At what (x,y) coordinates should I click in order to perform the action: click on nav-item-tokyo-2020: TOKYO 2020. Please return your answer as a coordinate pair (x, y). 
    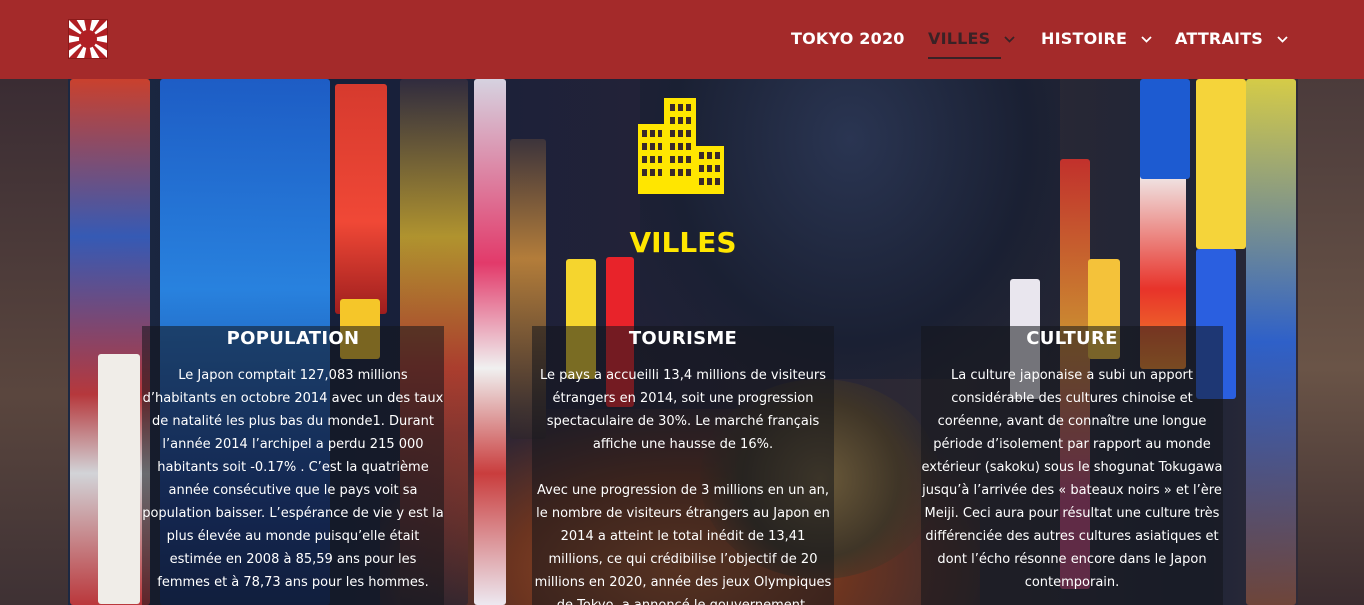
    Looking at the image, I should click on (848, 38).